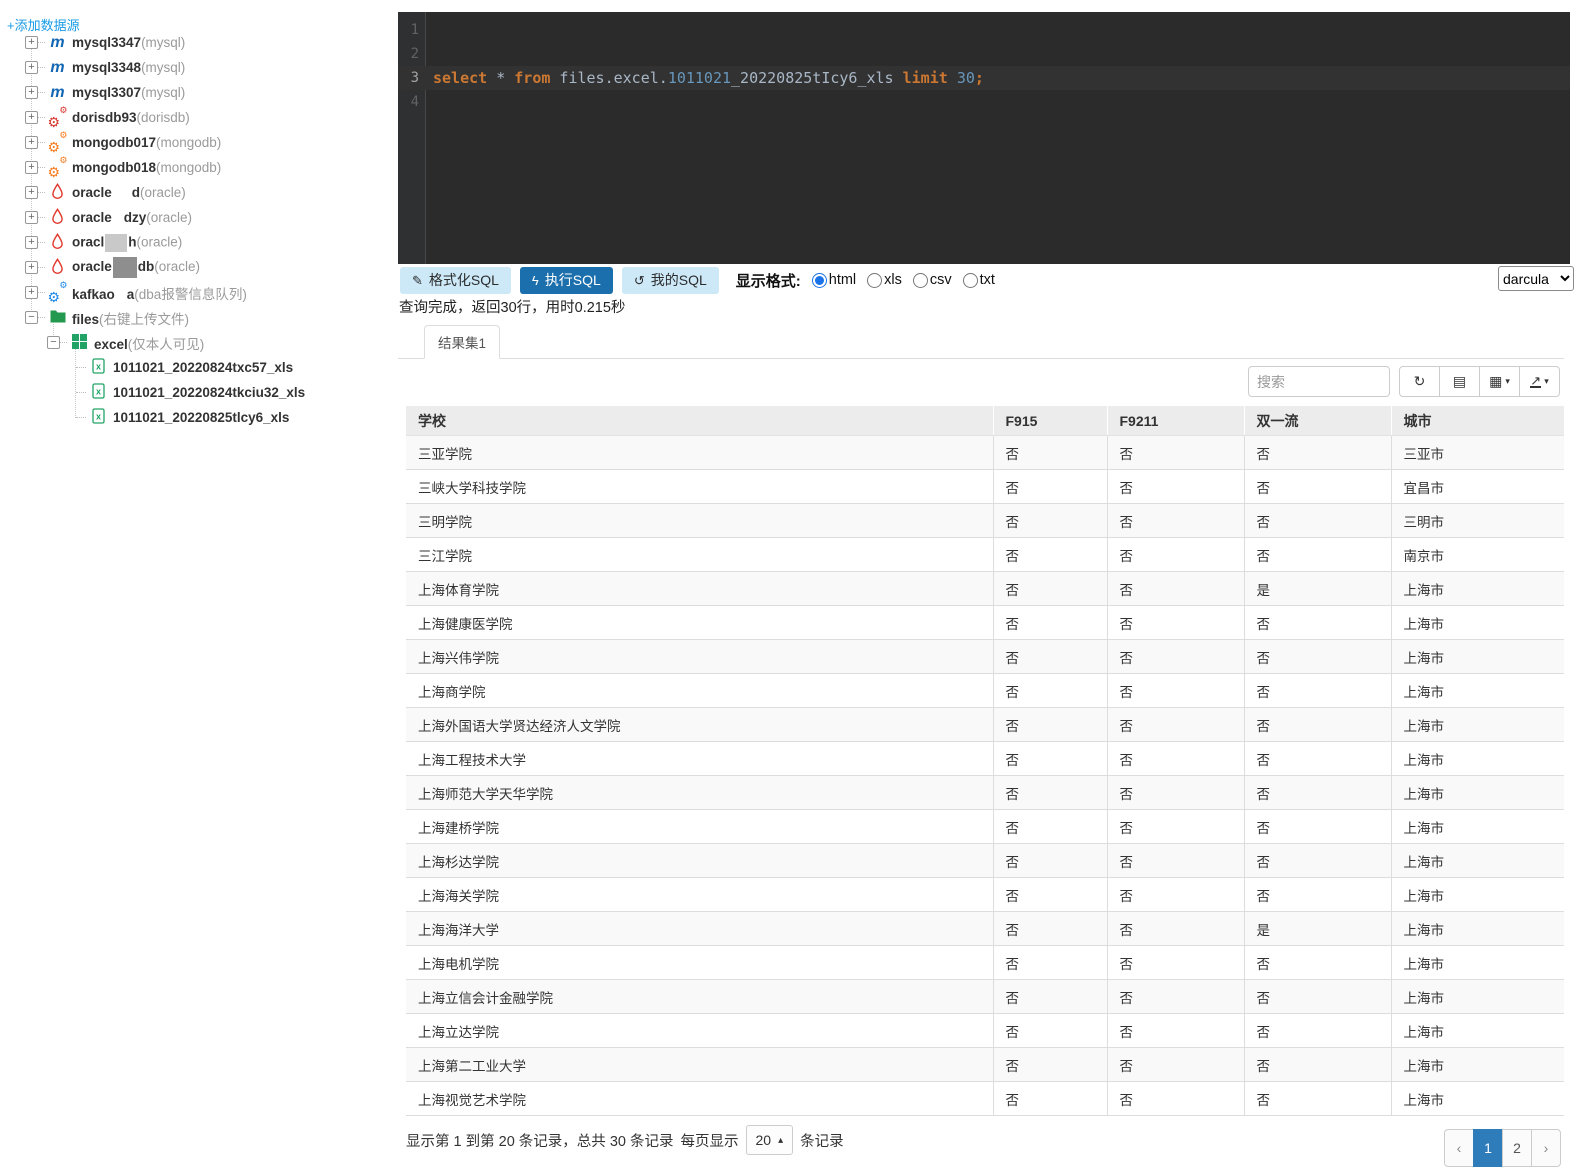  I want to click on table-row: 三江学院否否否南京市, so click(985, 554).